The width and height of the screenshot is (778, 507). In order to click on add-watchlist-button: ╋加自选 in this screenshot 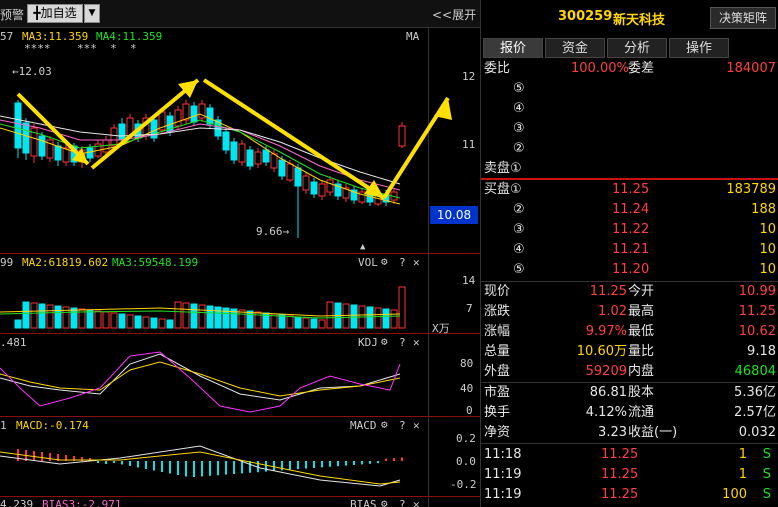, I will do `click(55, 13)`.